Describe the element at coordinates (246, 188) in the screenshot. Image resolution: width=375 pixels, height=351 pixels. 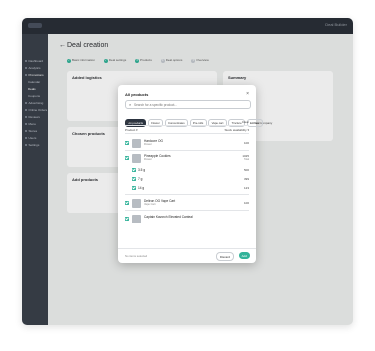
I see `variant-stock: 123` at that location.